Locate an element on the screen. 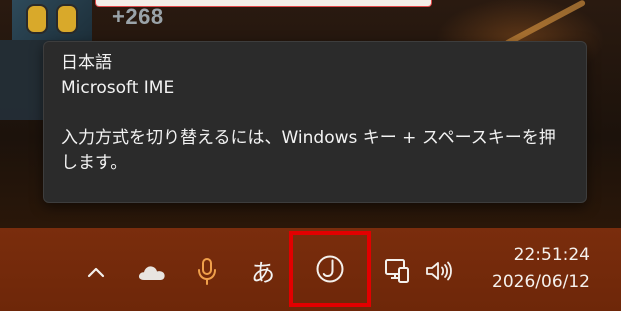  count-badge: +268 is located at coordinates (138, 16).